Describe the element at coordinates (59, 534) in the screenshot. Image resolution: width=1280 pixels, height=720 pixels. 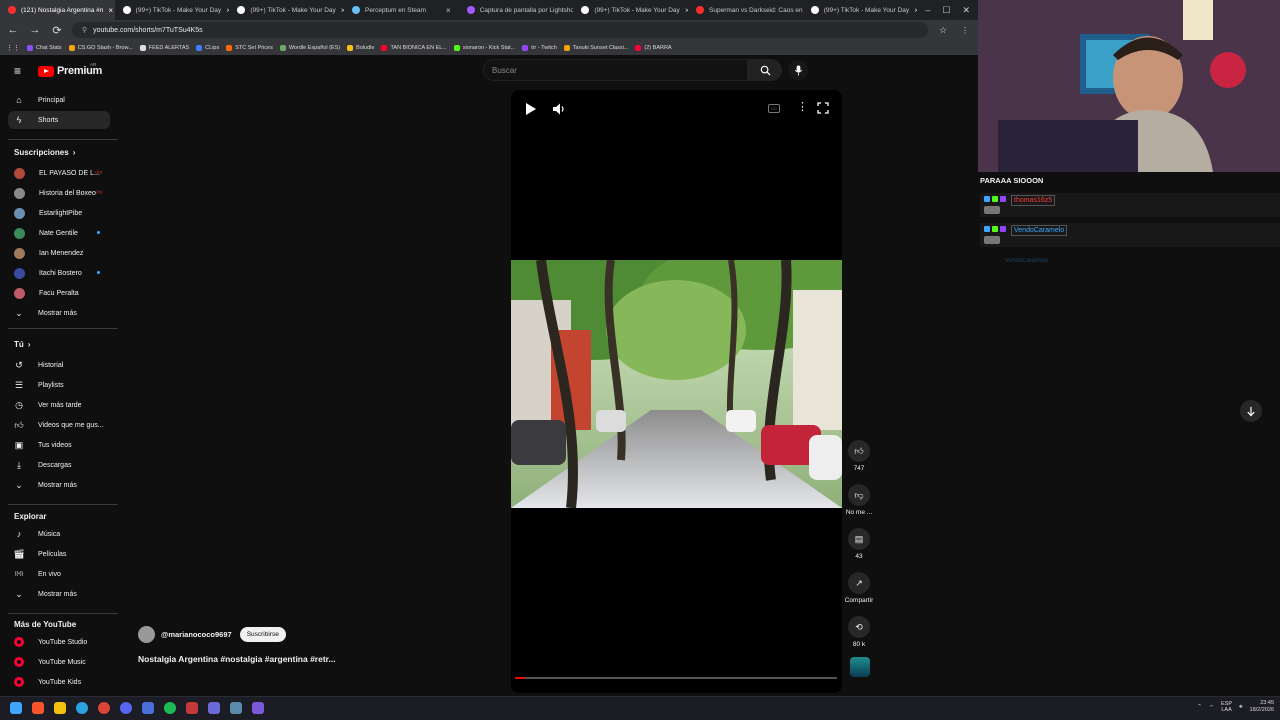
I see `sidebar-item: ♪ Música` at that location.